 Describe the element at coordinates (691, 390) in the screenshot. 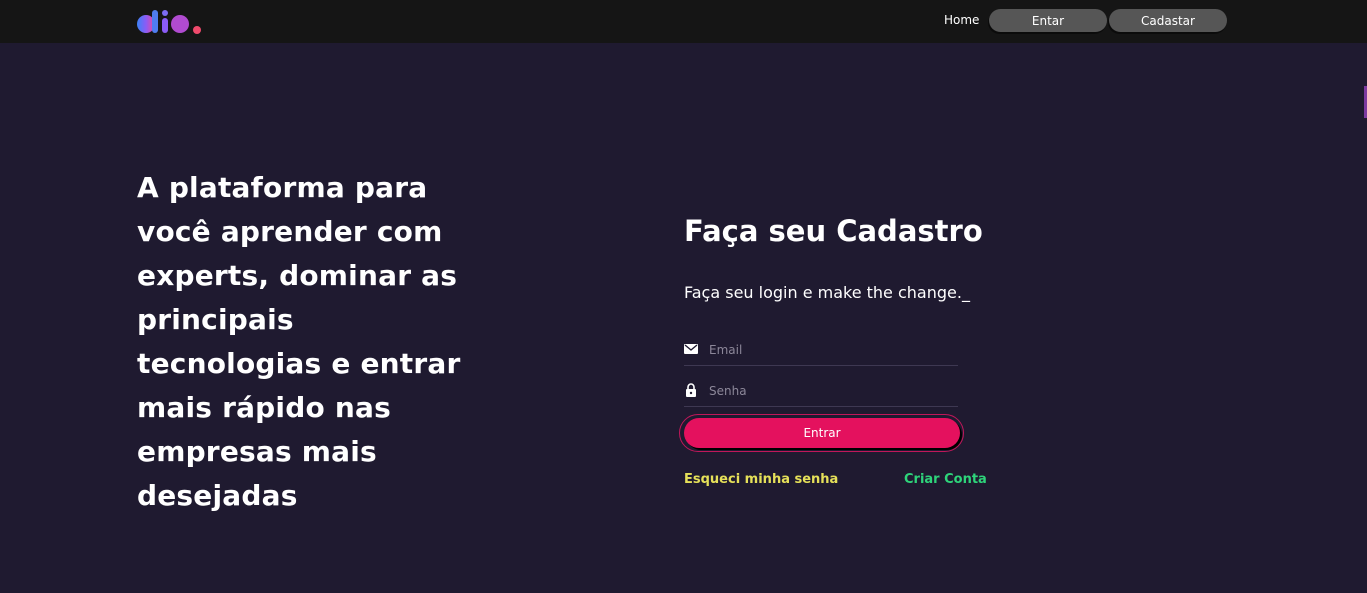

I see `lock-icon` at that location.